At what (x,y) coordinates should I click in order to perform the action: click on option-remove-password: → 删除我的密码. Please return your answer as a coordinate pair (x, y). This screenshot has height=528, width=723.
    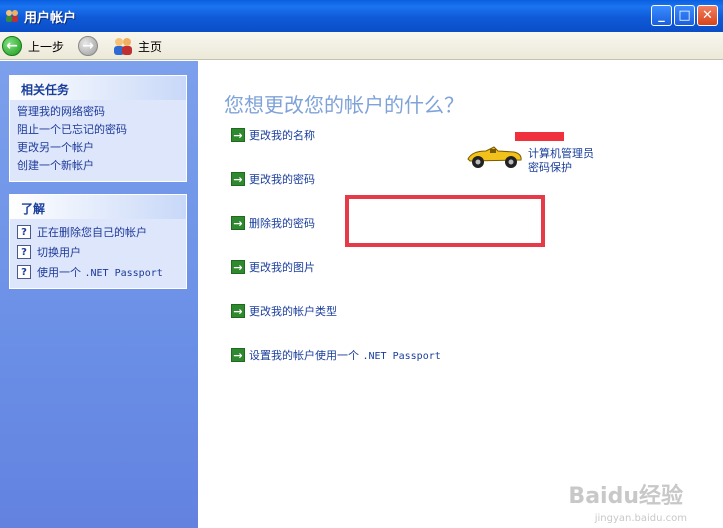
    Looking at the image, I should click on (273, 223).